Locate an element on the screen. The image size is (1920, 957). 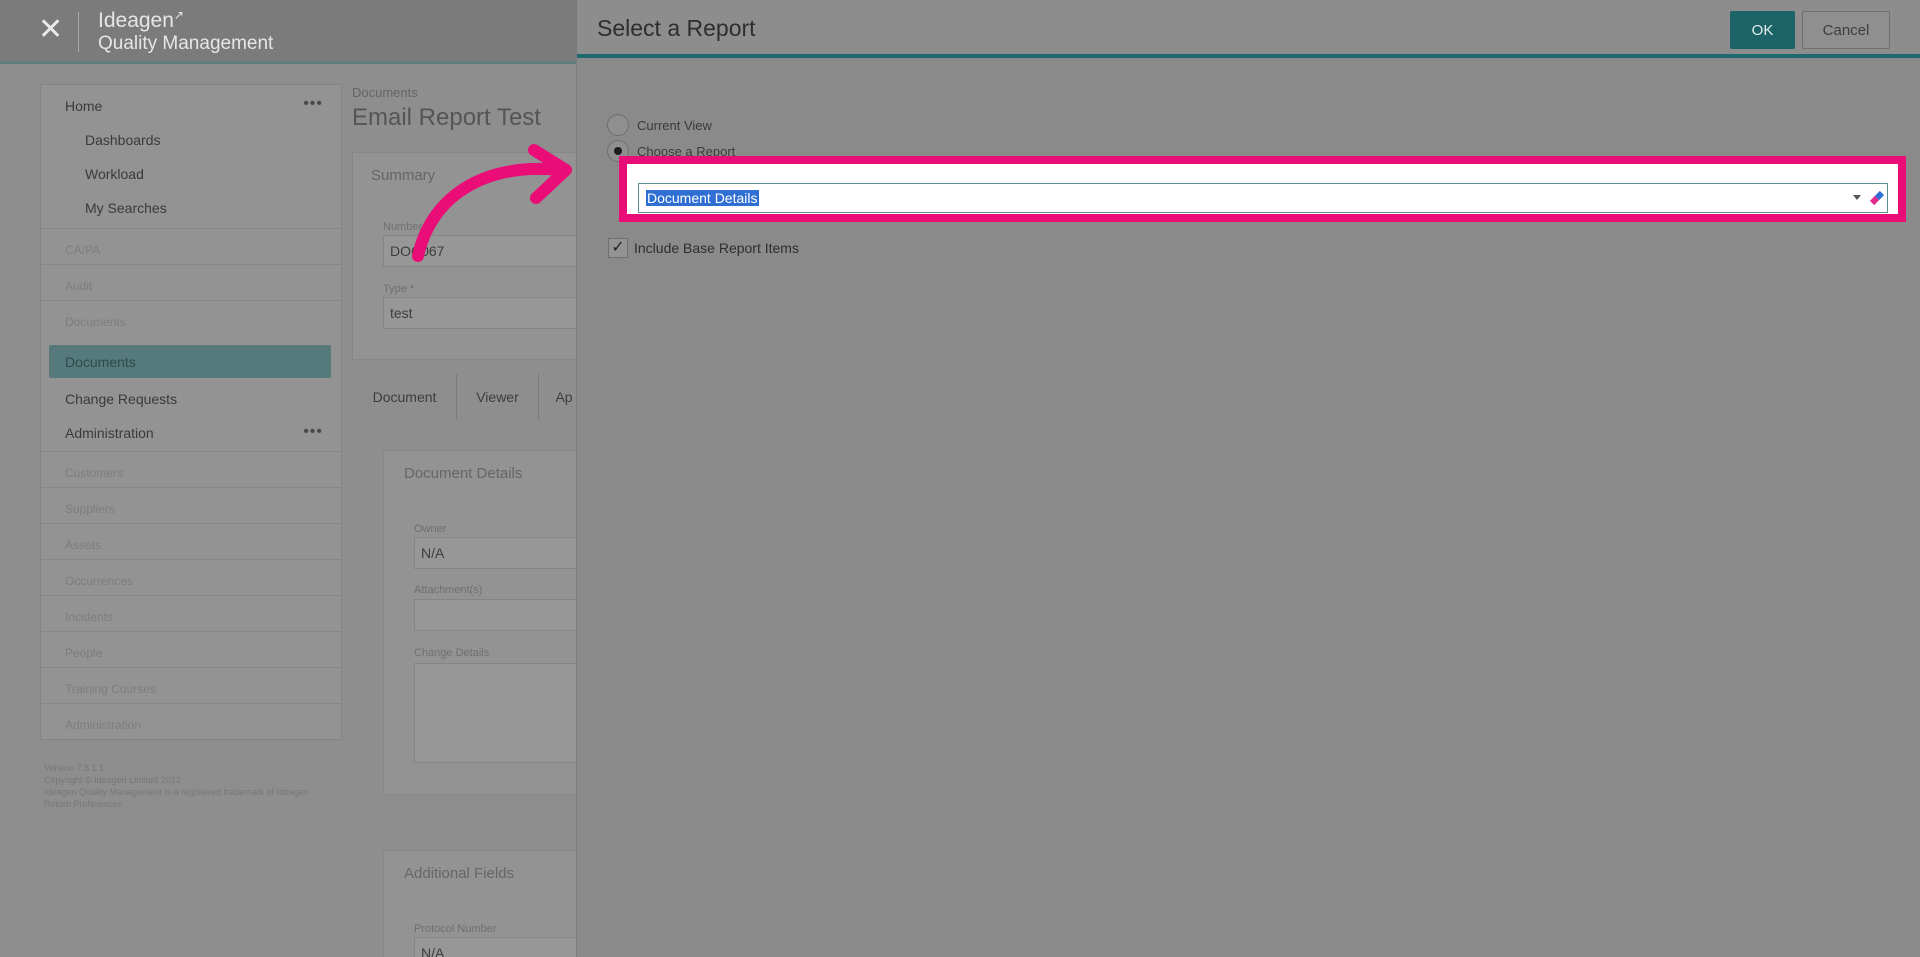
ok-button: OK is located at coordinates (1762, 30).